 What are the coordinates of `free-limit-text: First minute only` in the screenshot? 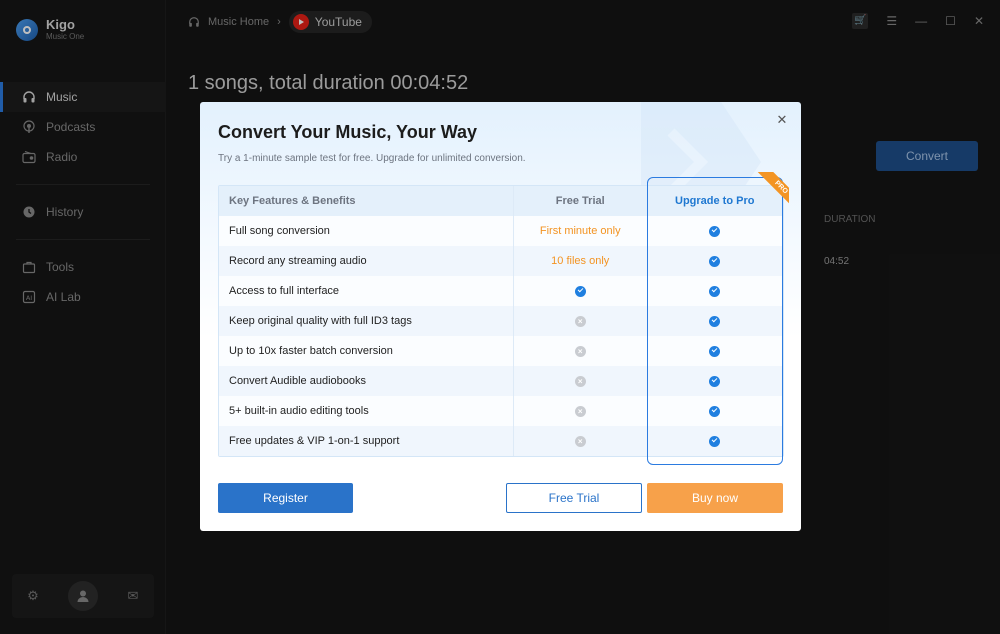 It's located at (580, 231).